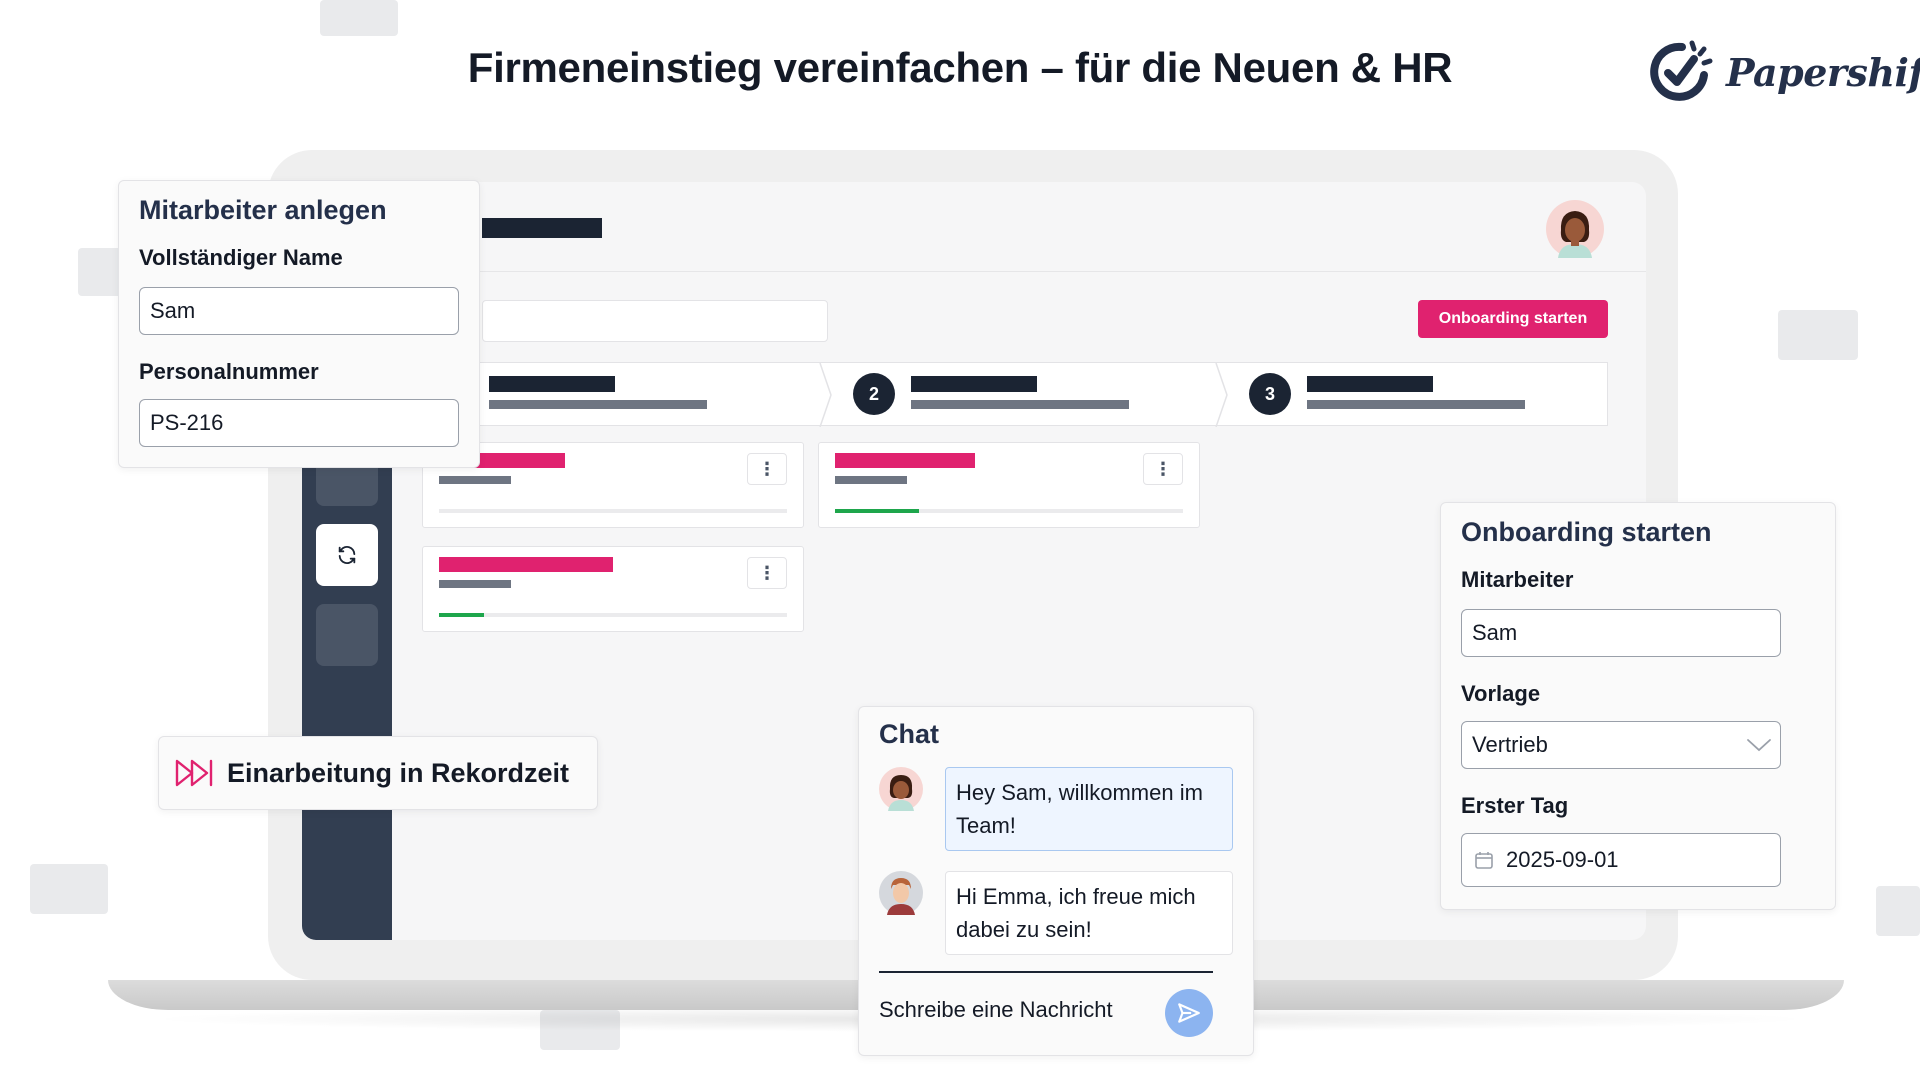 This screenshot has width=1920, height=1080. I want to click on chat-message-outgoing: Hi Emma, ich freue mich dabei zu sein!, so click(1089, 913).